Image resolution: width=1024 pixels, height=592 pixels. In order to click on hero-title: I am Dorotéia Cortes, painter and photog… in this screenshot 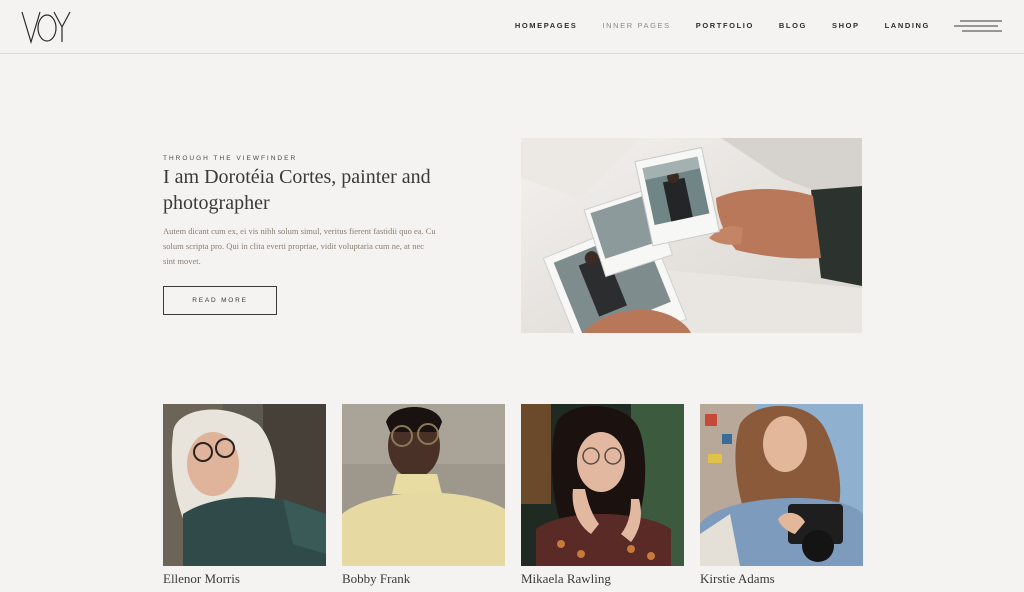, I will do `click(297, 190)`.